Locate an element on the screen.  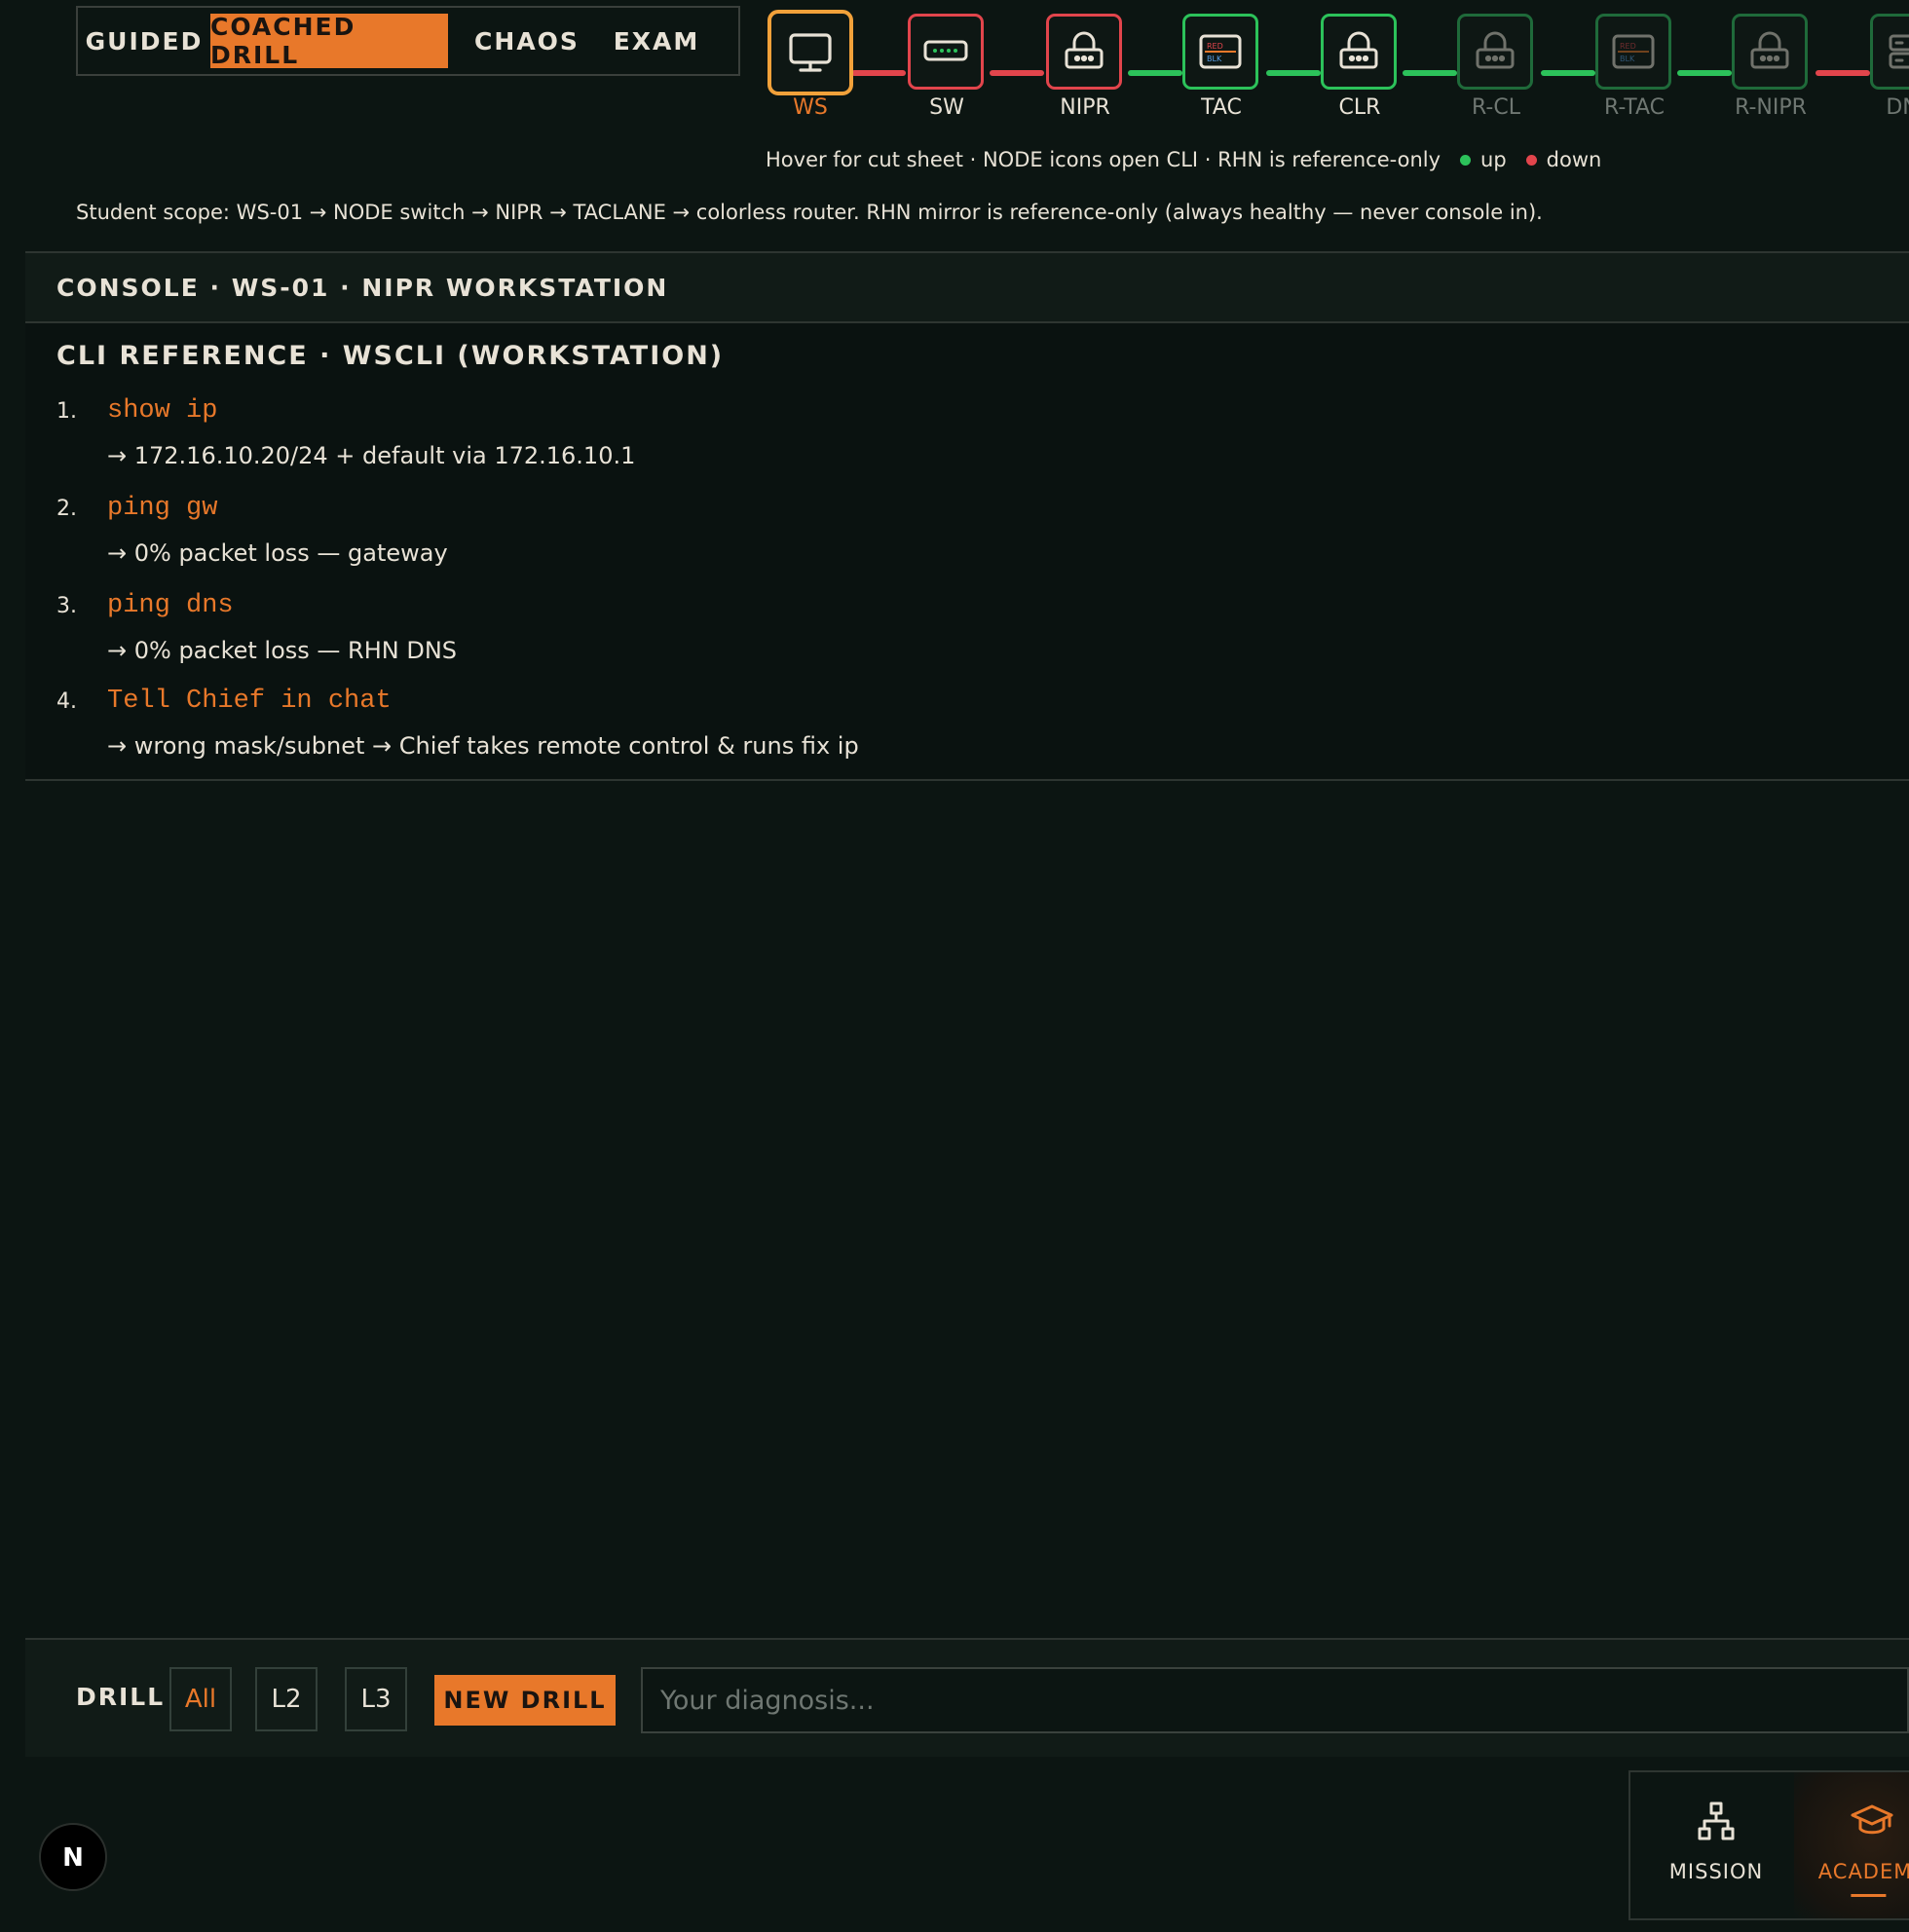
level-filter-l3: L3 is located at coordinates (376, 1699).